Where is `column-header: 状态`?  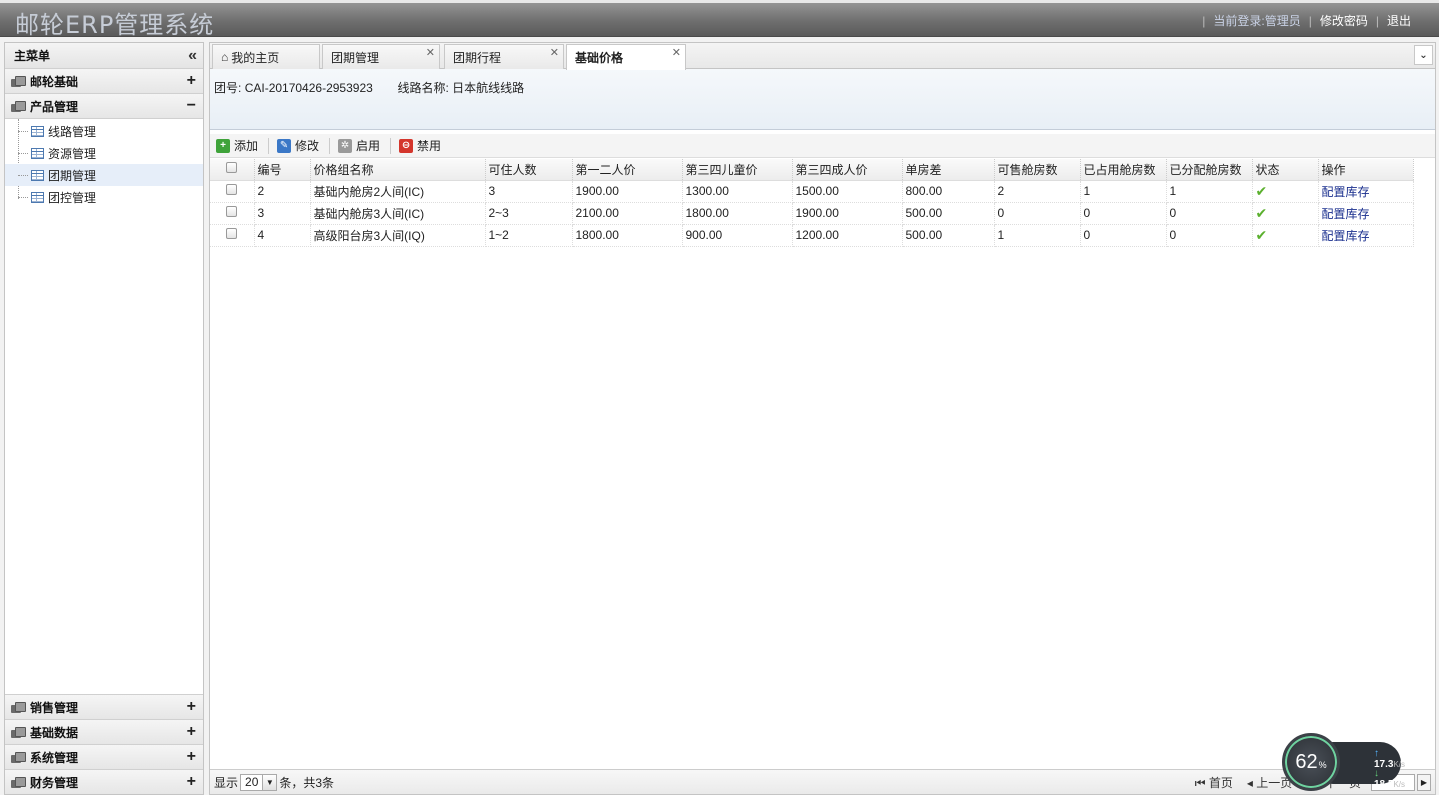 column-header: 状态 is located at coordinates (1285, 170).